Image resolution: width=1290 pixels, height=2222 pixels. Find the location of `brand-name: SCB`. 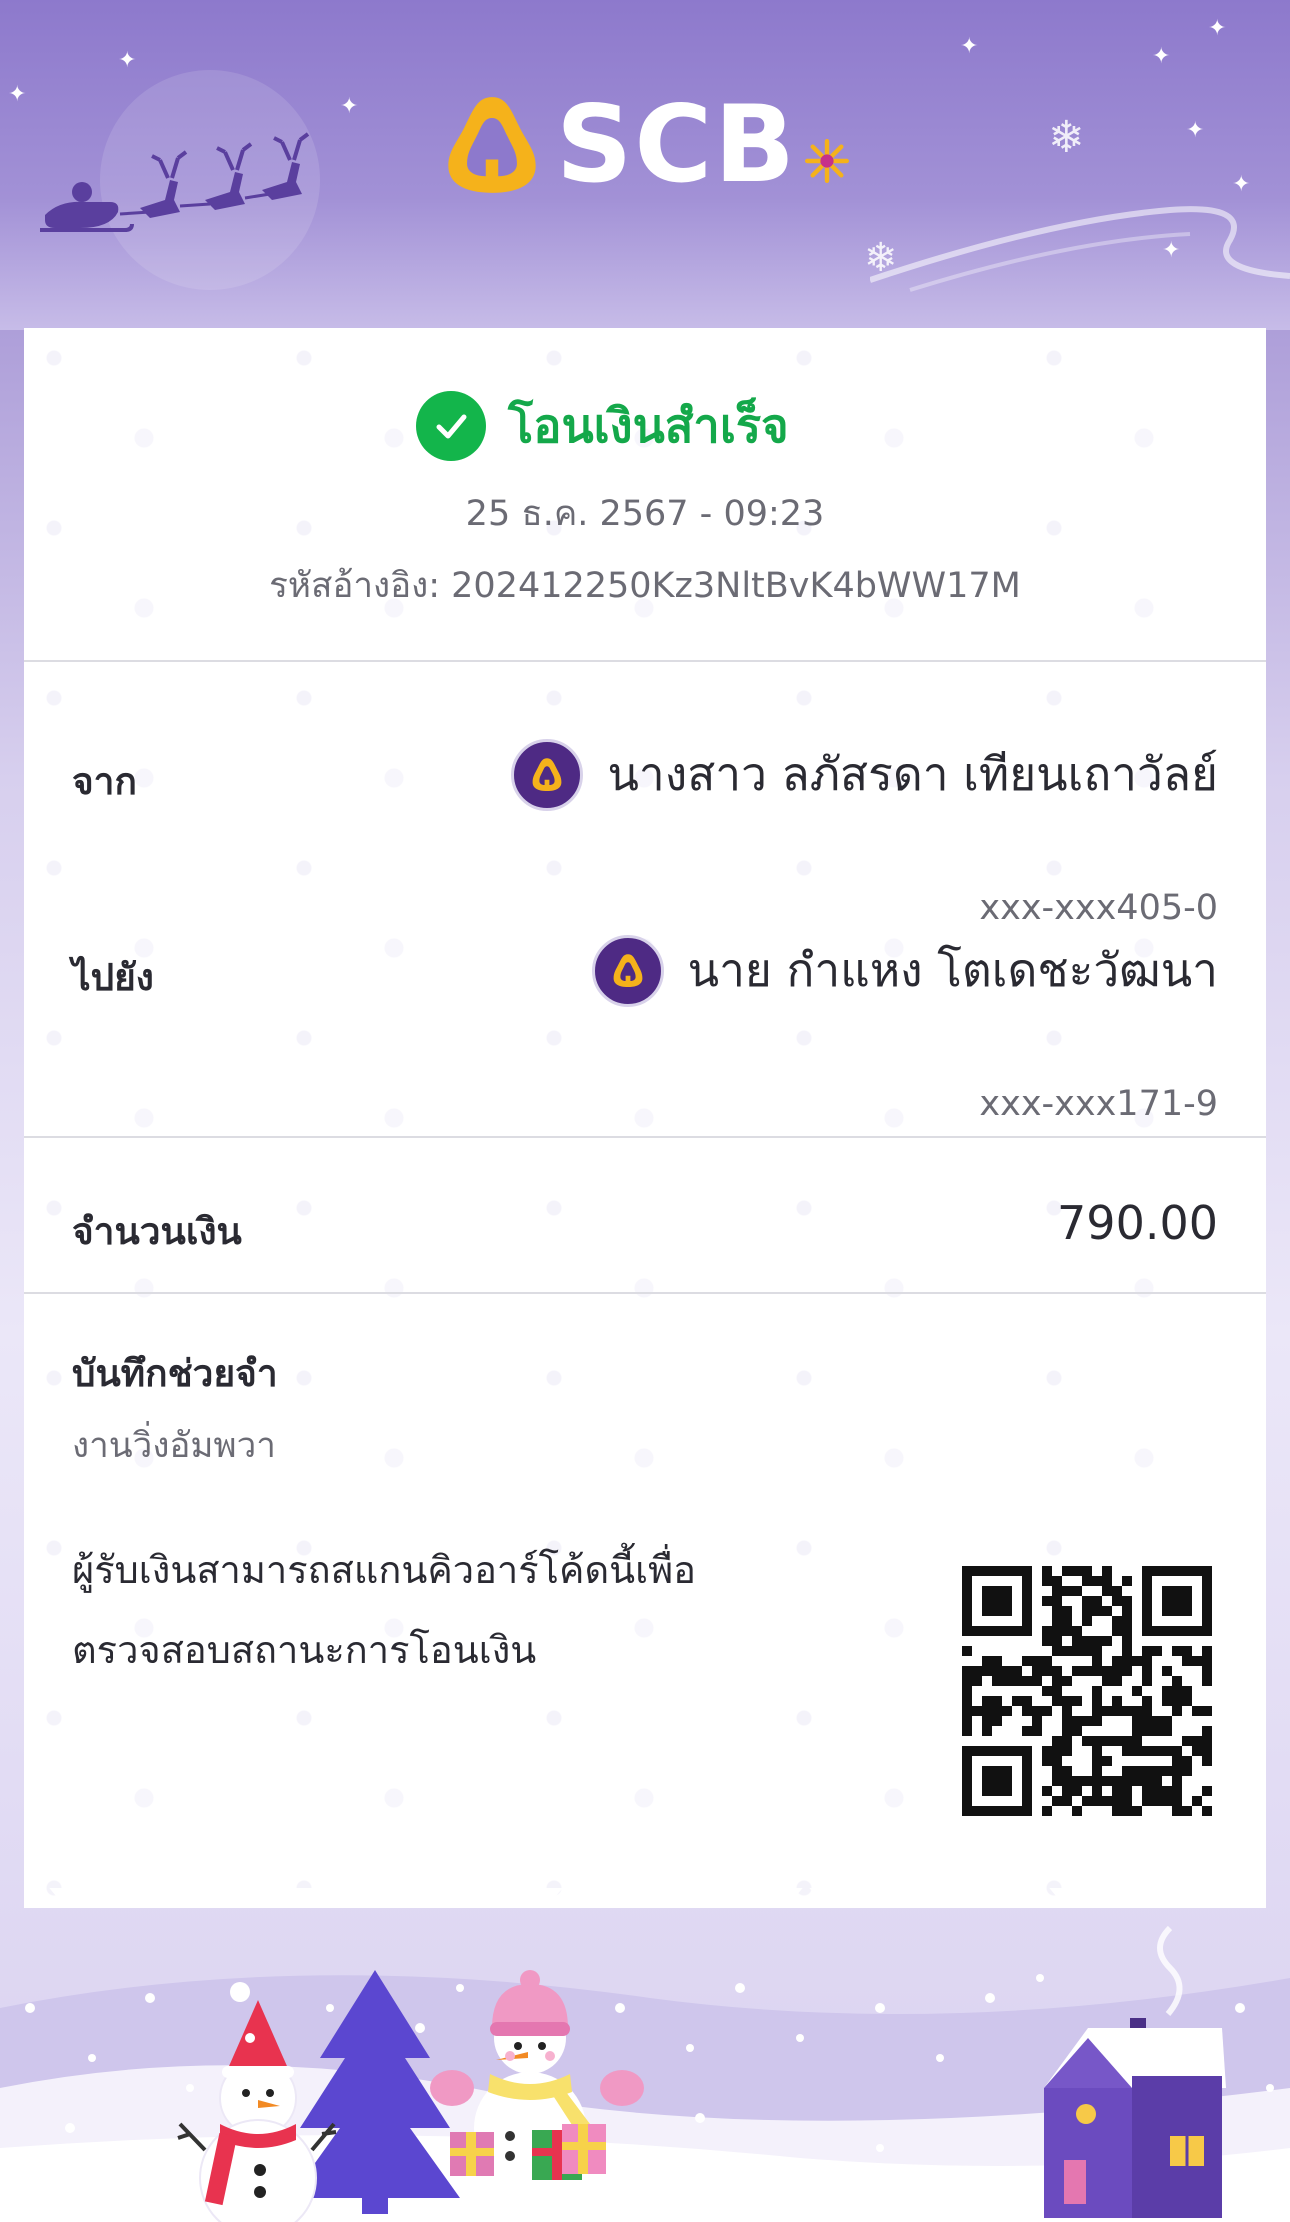

brand-name: SCB is located at coordinates (676, 144).